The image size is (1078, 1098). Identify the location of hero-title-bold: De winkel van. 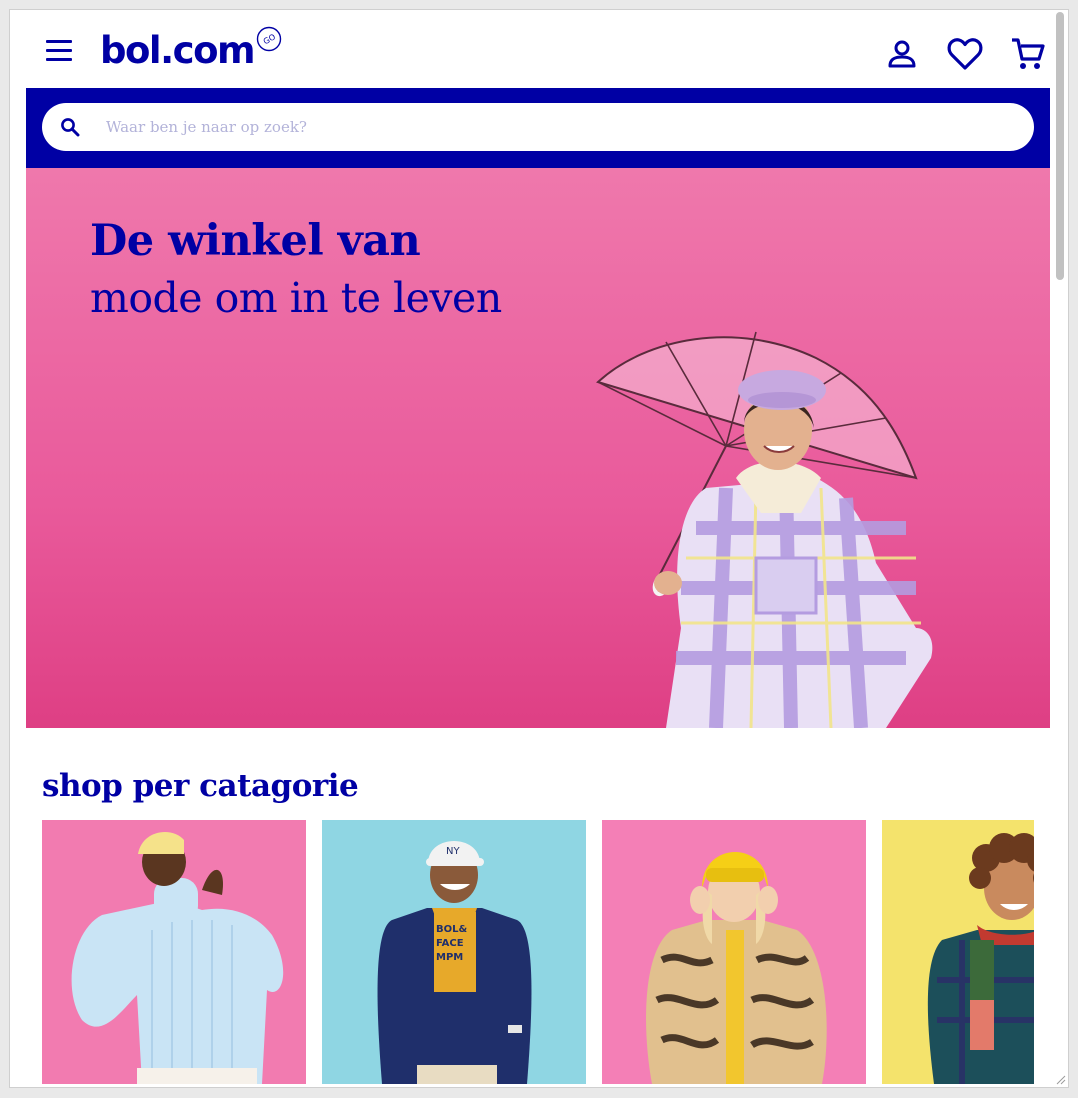
(255, 241).